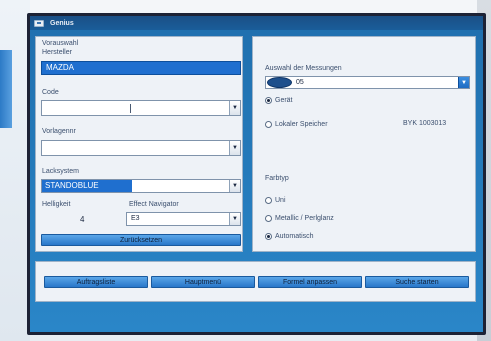 The image size is (491, 341). What do you see at coordinates (425, 123) in the screenshot?
I see `device-serial: BYK 1003013` at bounding box center [425, 123].